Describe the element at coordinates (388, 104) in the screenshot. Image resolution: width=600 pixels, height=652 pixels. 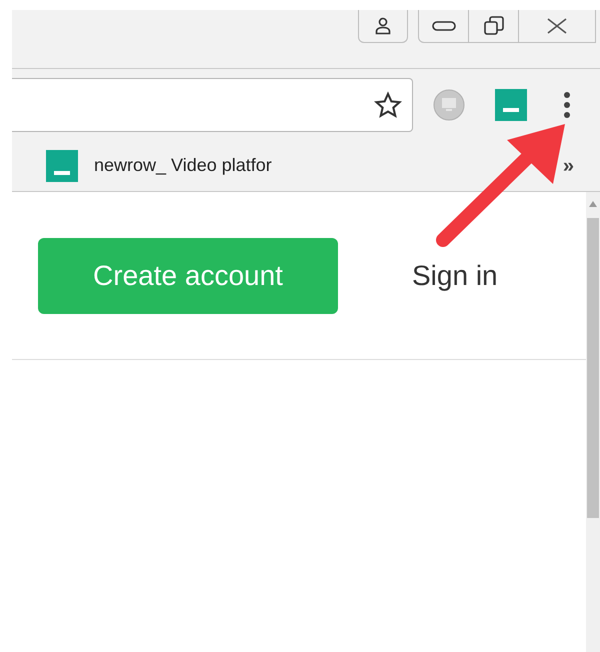
I see `star-icon` at that location.